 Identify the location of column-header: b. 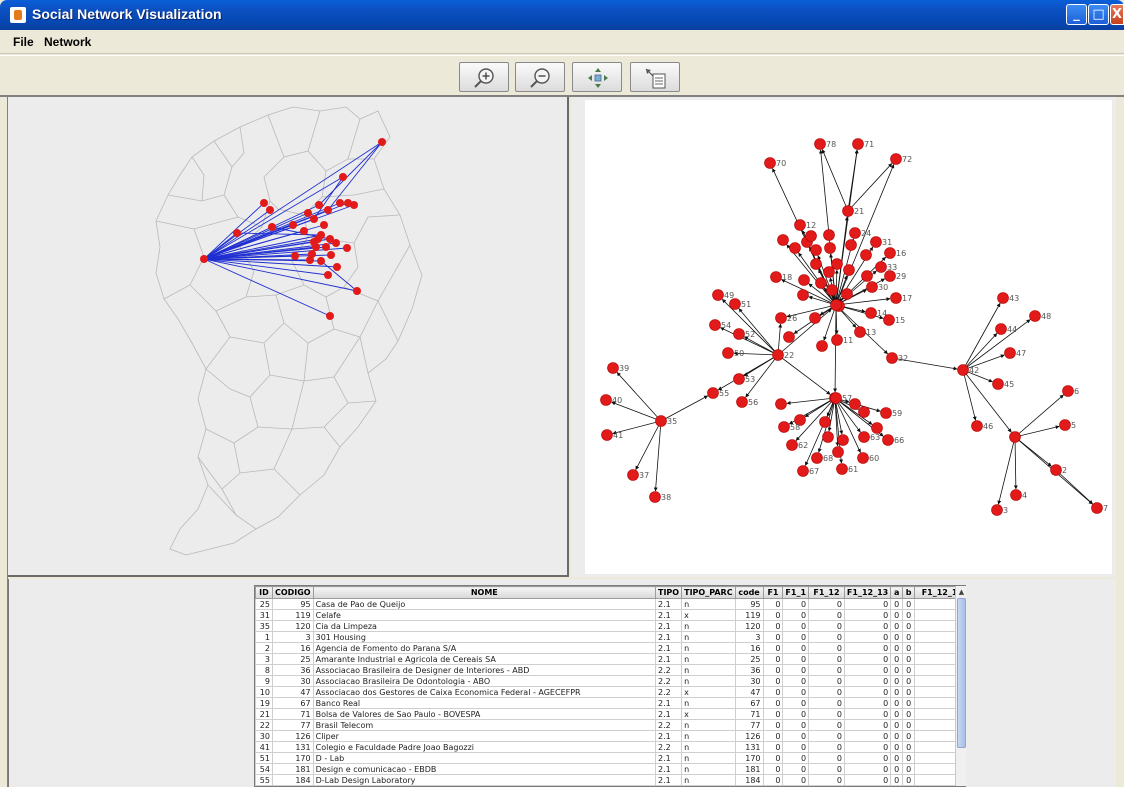
(909, 592).